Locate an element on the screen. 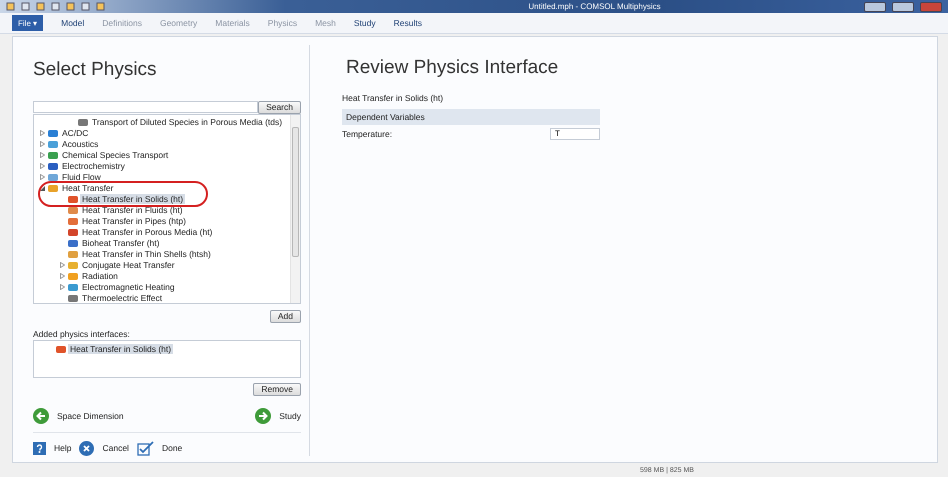 This screenshot has width=948, height=477. tree-item: Bioheat Transfer (ht) is located at coordinates (121, 243).